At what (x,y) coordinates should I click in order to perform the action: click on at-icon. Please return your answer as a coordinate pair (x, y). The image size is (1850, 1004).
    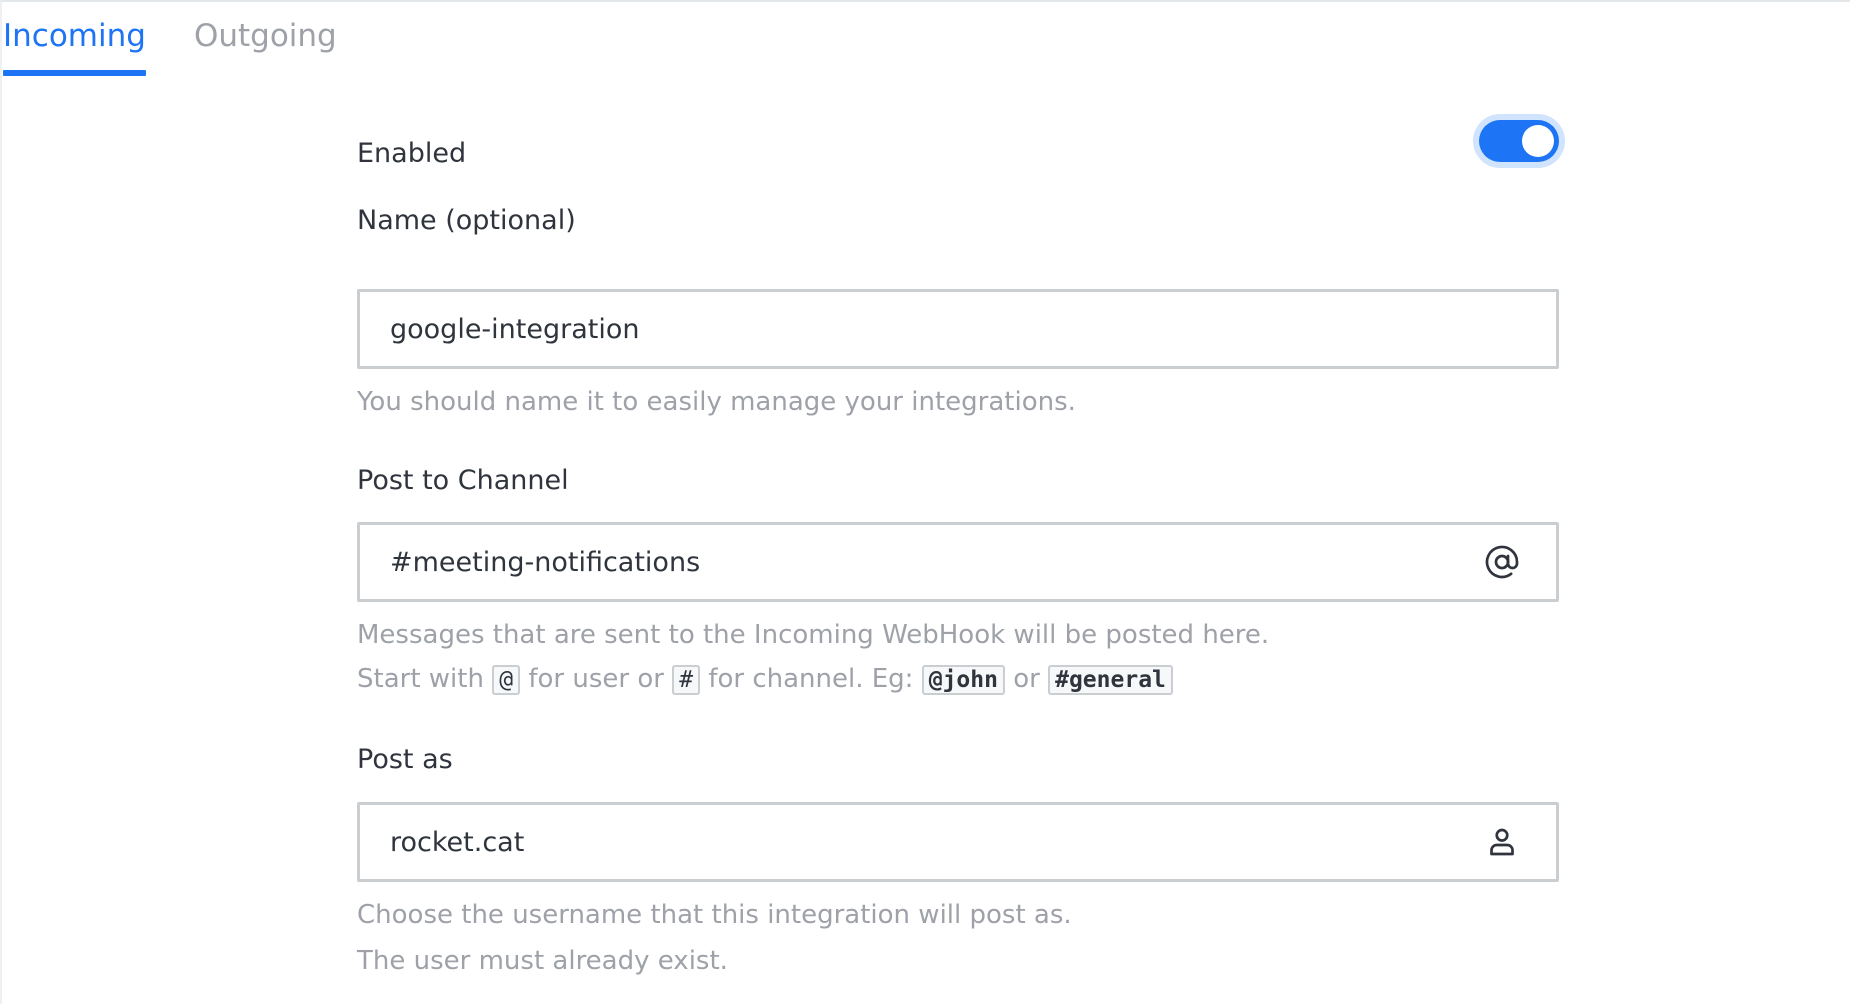
    Looking at the image, I should click on (1502, 562).